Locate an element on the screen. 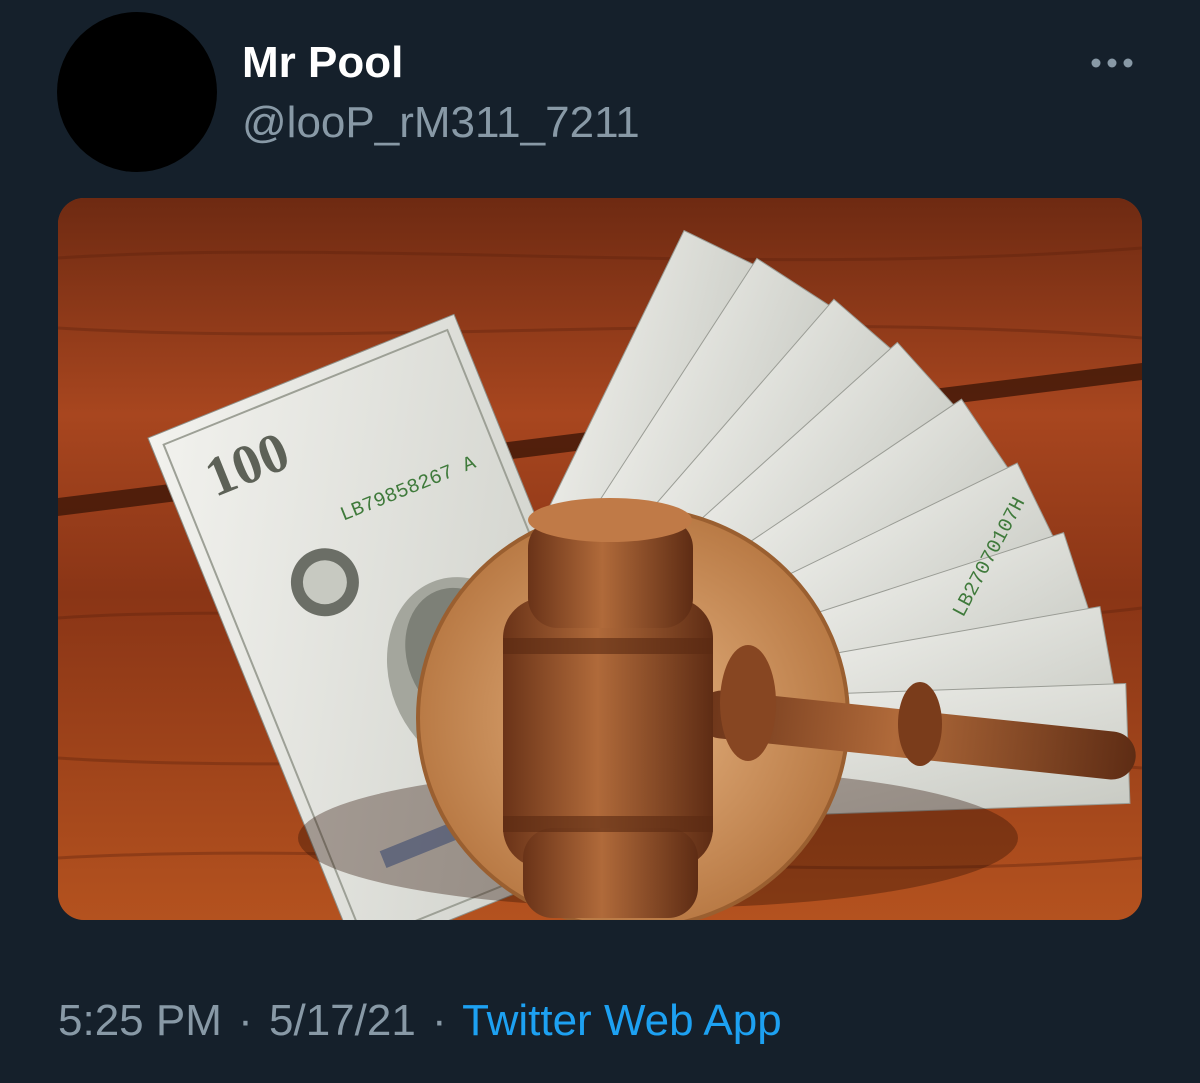 The image size is (1200, 1083). more-button is located at coordinates (1112, 63).